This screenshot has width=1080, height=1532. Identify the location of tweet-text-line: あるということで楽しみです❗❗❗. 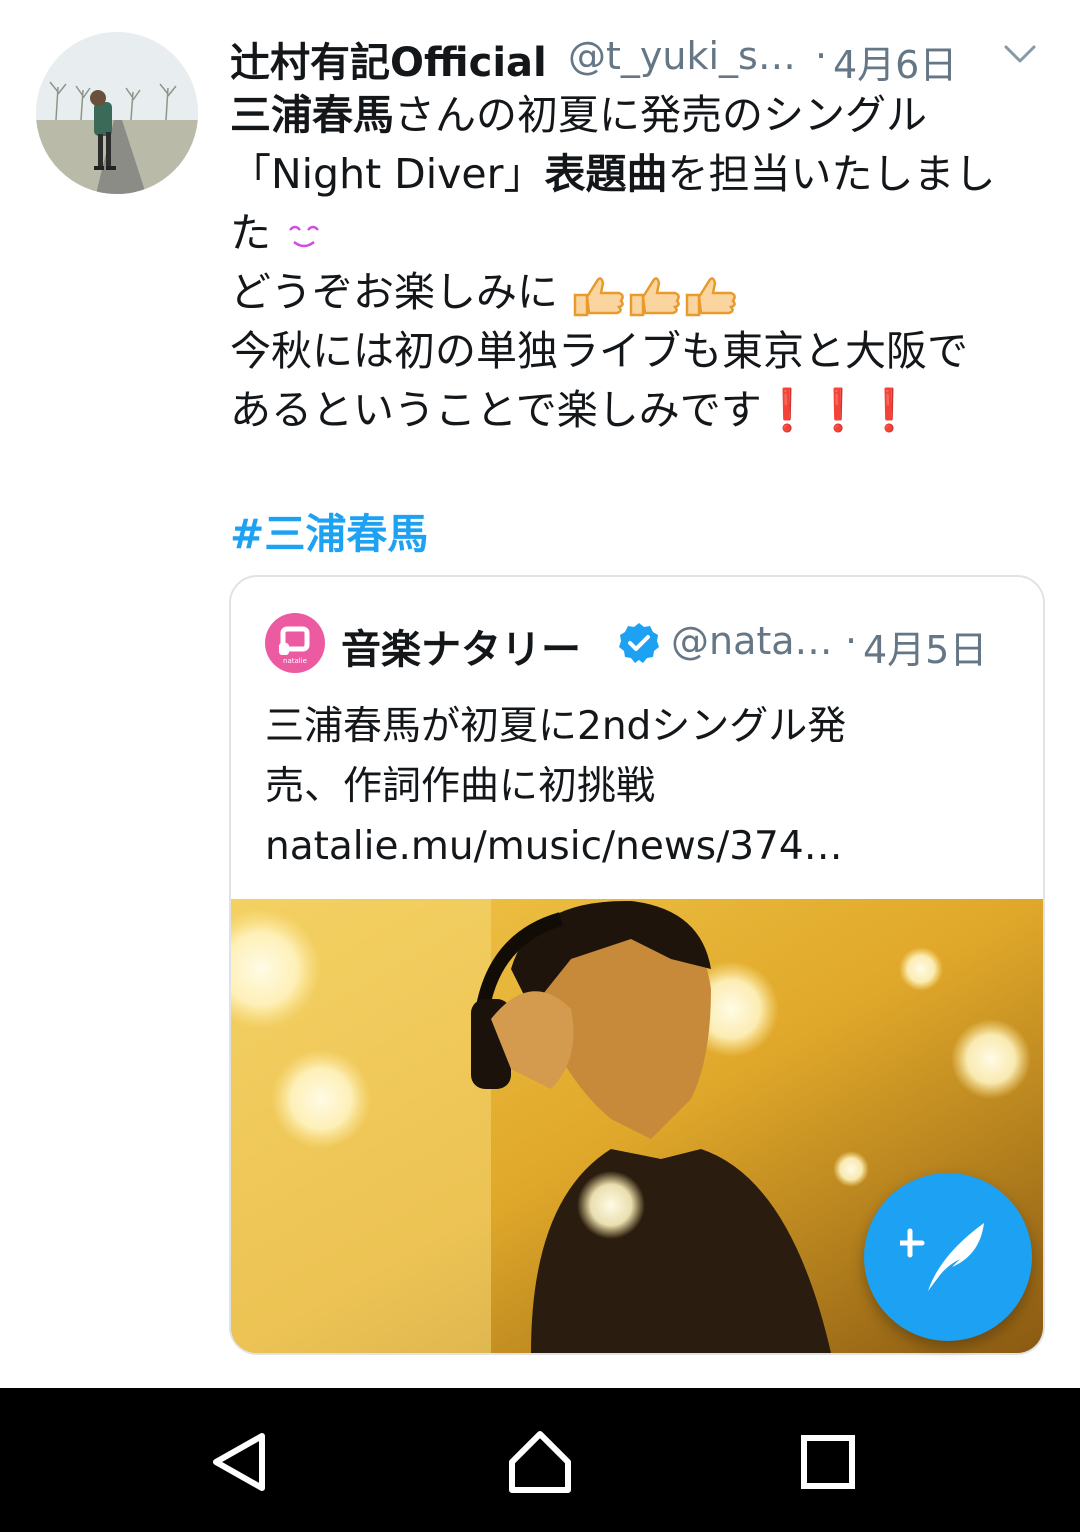
(640, 410).